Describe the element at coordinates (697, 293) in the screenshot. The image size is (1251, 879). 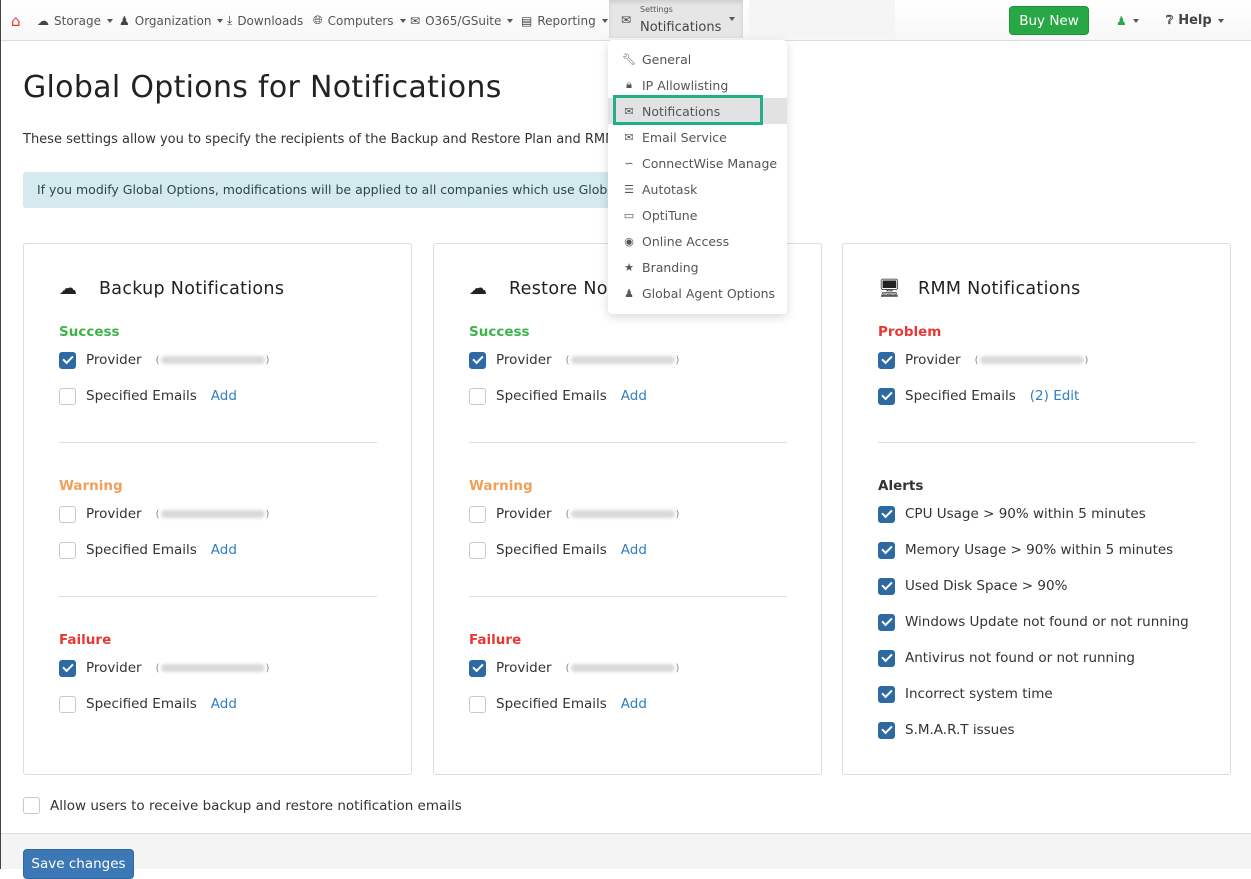
I see `menu-item-global-agent-options: ♟ Global Agent Options` at that location.